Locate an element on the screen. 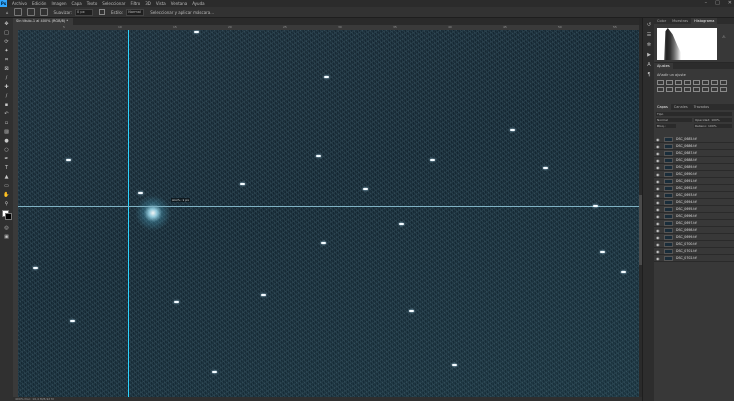  properties-panel-icon: ☰ is located at coordinates (649, 35).